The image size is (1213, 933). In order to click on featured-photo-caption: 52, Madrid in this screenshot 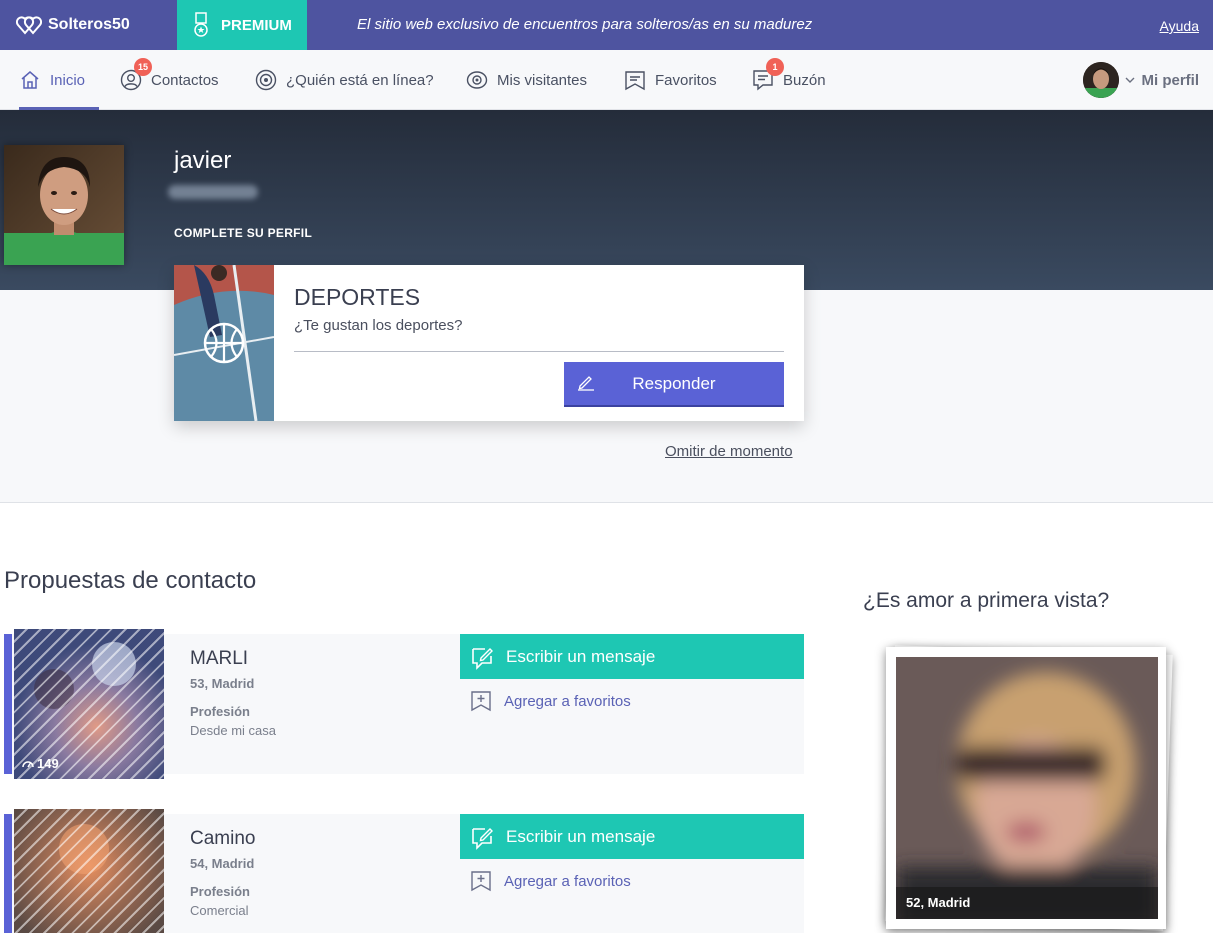, I will do `click(1027, 903)`.